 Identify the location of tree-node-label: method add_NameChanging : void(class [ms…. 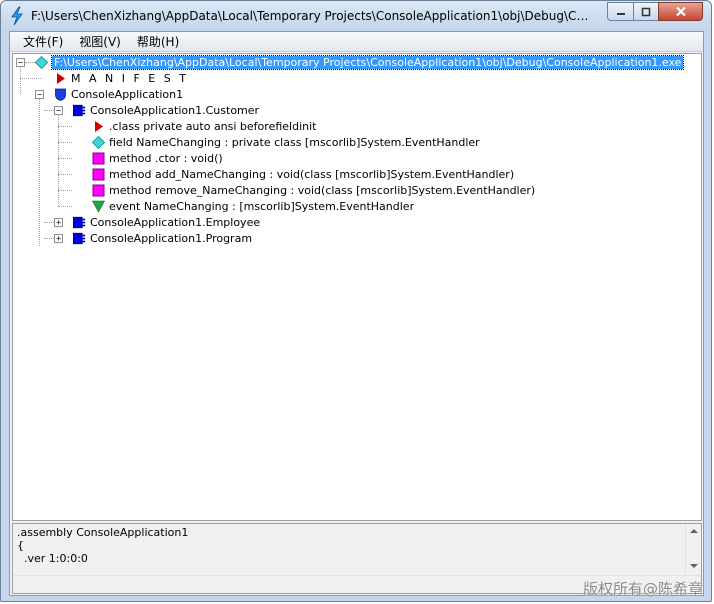
(312, 174).